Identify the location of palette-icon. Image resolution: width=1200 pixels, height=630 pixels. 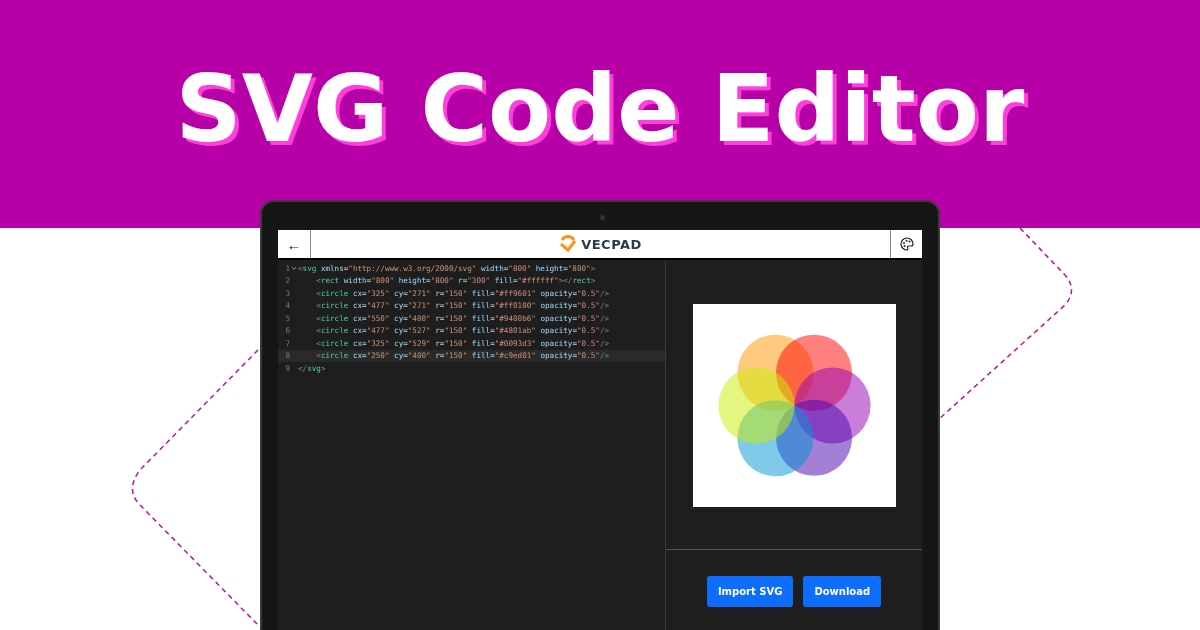
(906, 244).